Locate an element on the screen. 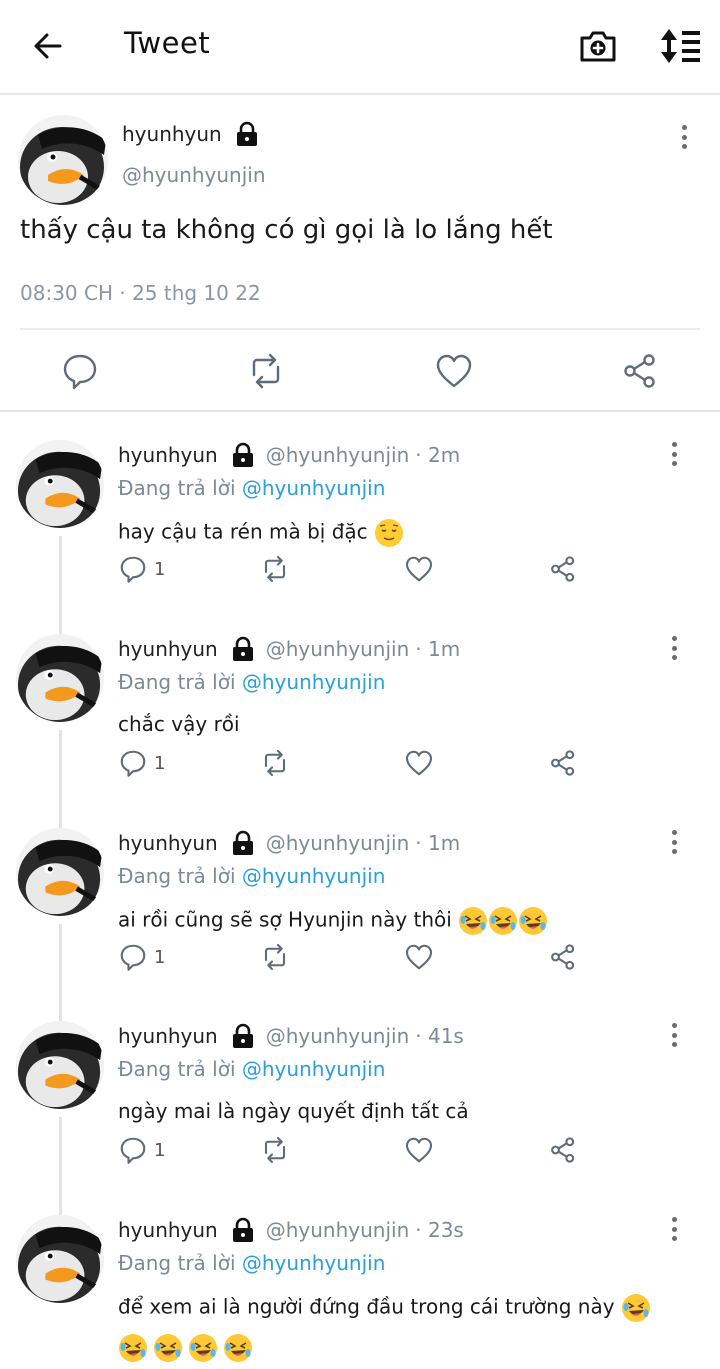 The height and width of the screenshot is (1369, 720). reply-count: 1 is located at coordinates (160, 1150).